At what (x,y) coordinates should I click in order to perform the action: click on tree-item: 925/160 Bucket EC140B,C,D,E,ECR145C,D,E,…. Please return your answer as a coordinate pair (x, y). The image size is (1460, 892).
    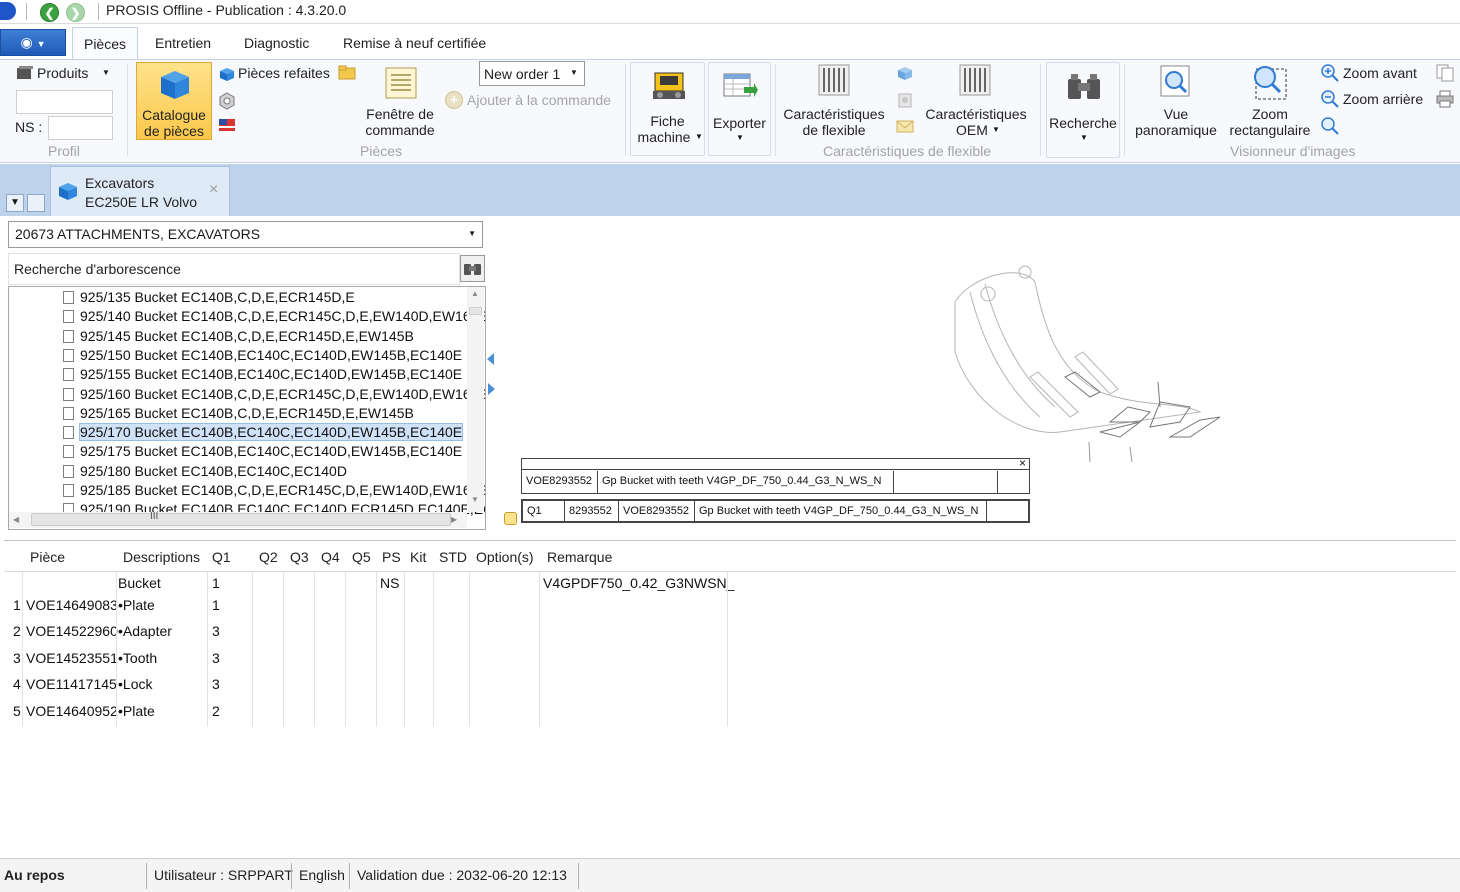
    Looking at the image, I should click on (274, 394).